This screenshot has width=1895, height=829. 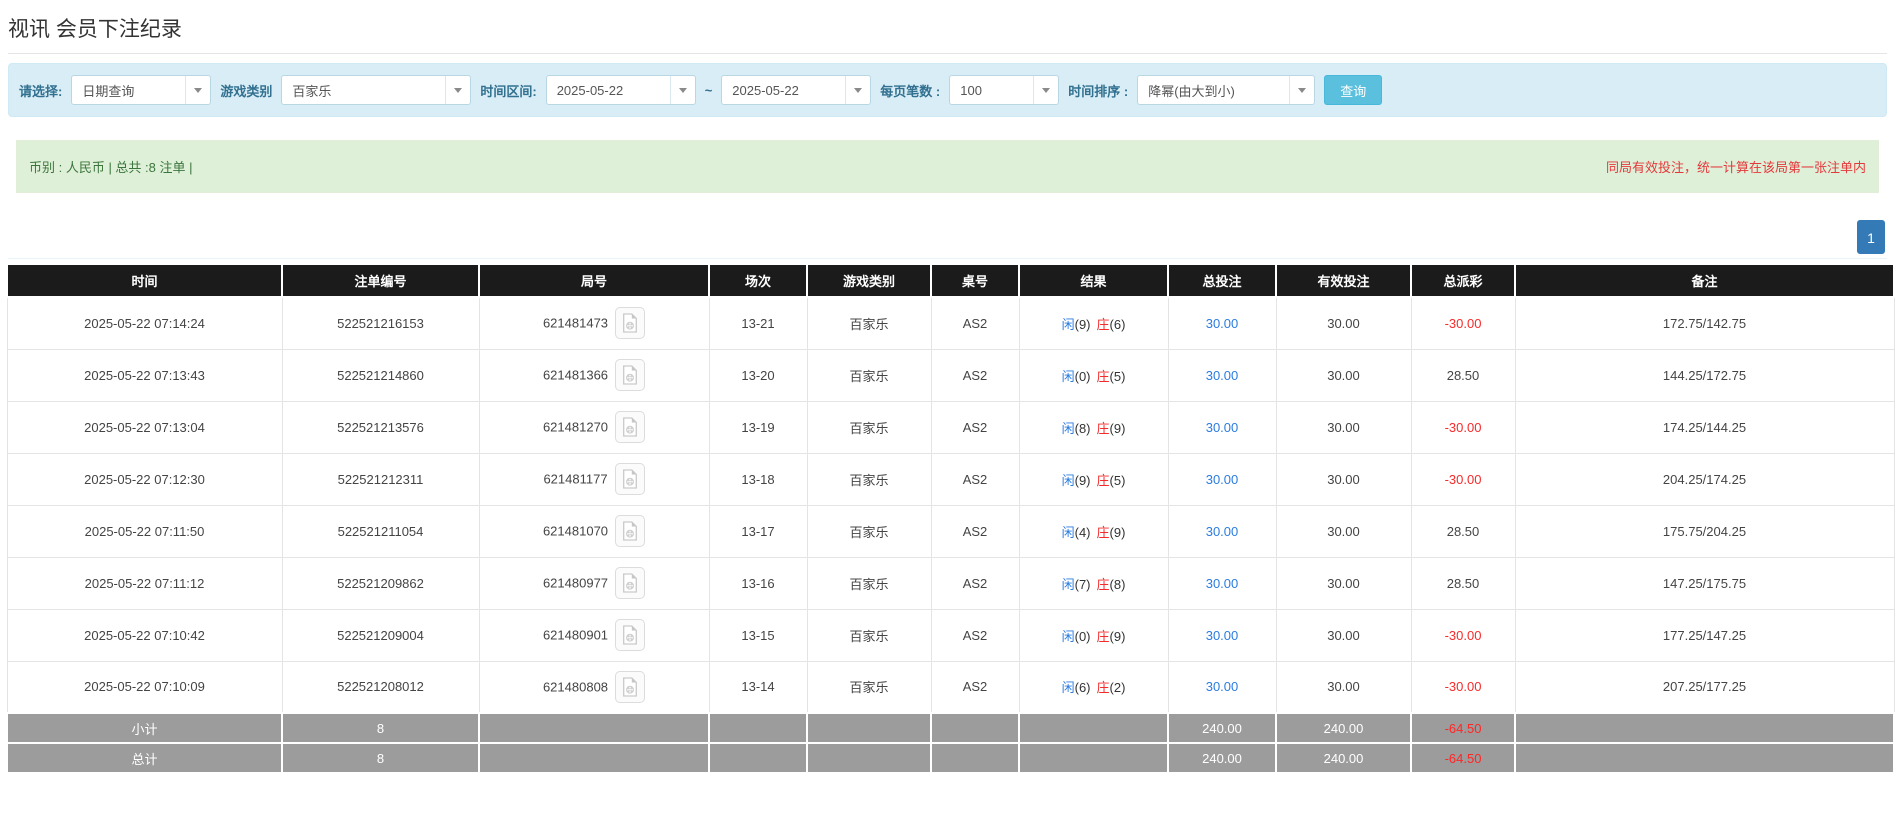 I want to click on date-to-select: 2025-05-22, so click(x=796, y=90).